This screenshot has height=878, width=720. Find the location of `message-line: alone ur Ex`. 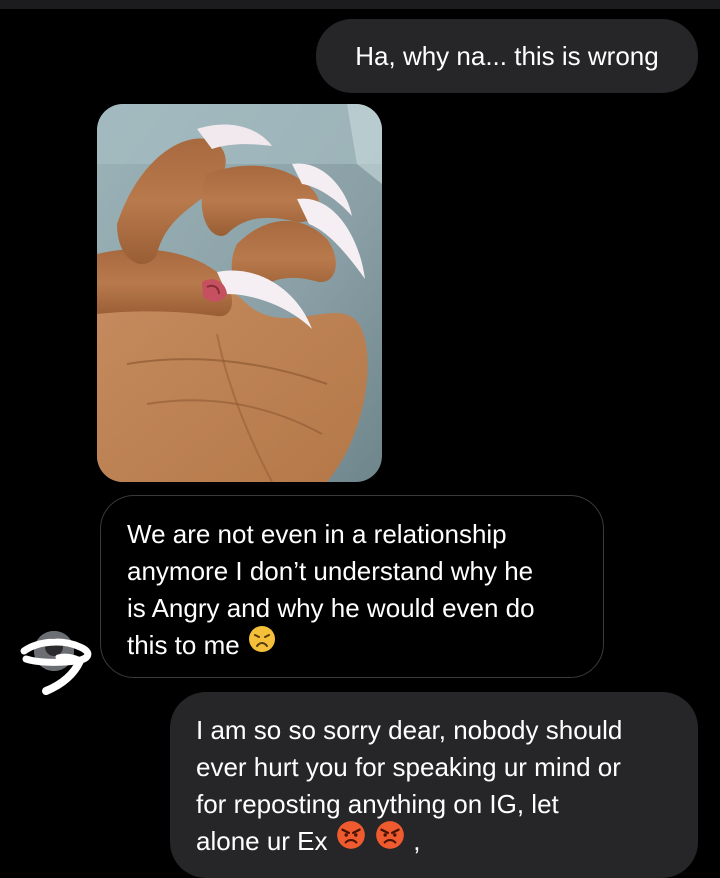

message-line: alone ur Ex is located at coordinates (262, 841).